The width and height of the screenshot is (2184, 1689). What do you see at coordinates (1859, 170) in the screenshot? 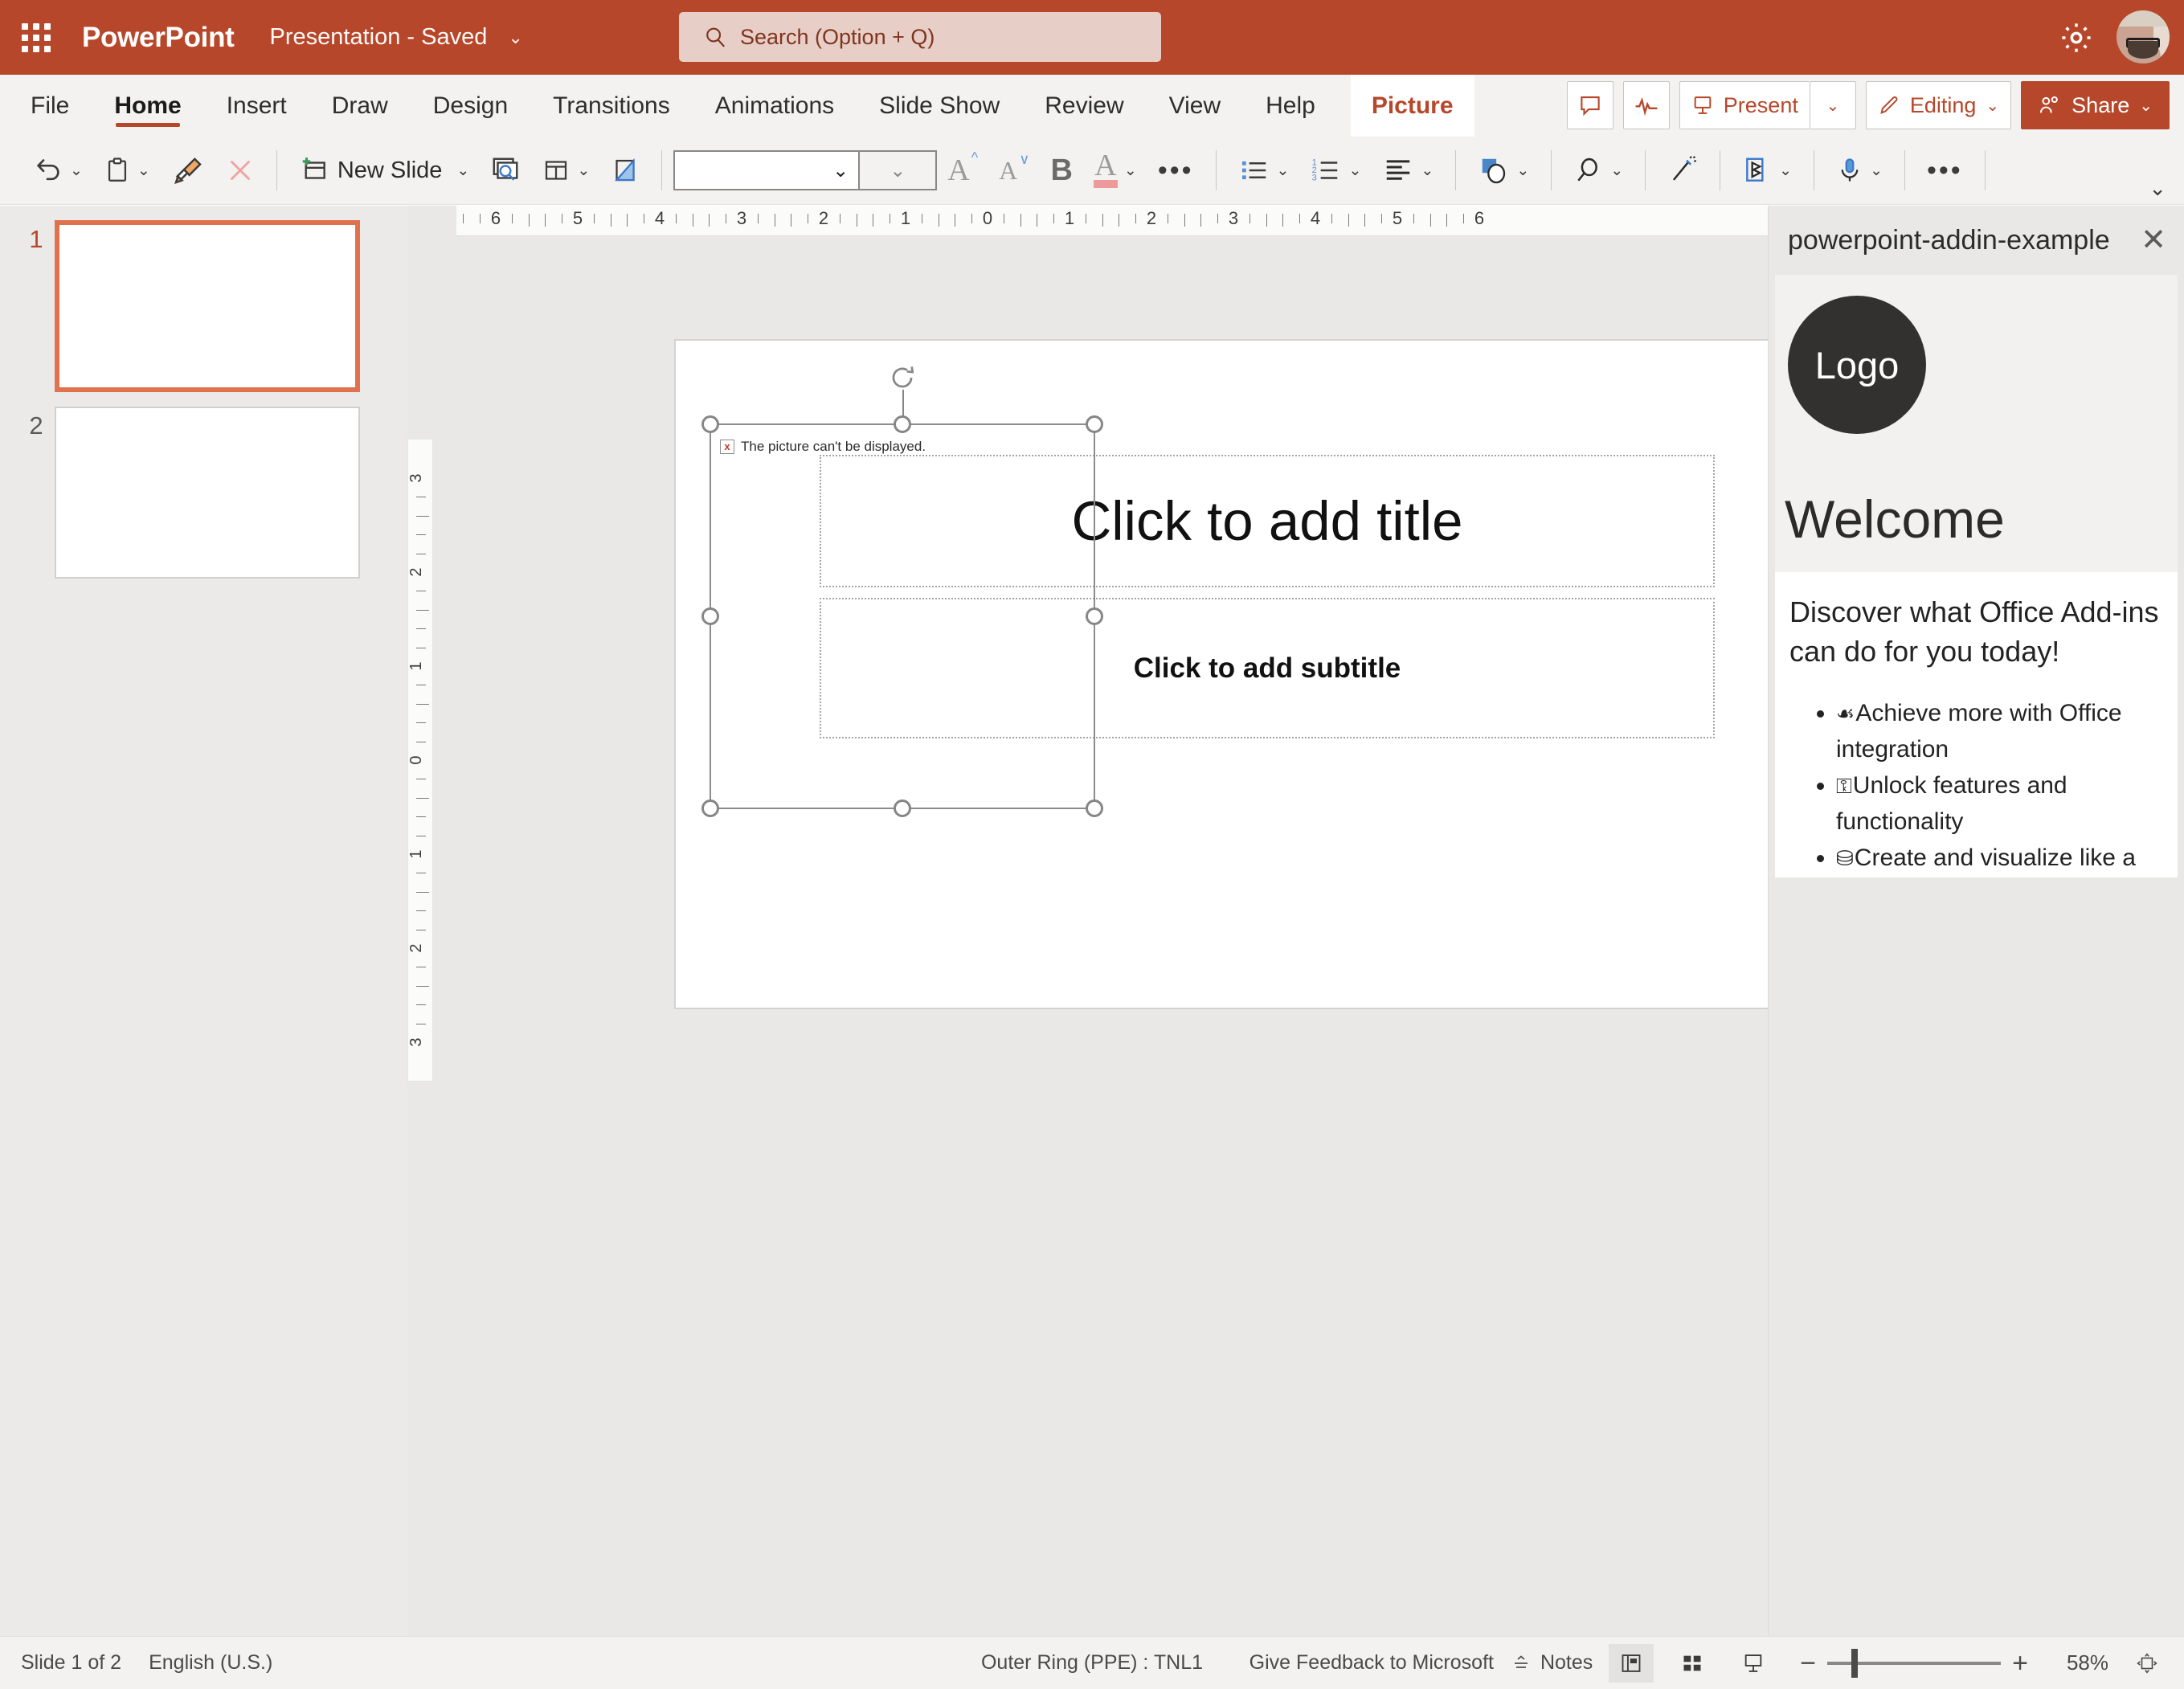
I see `dictate-button: ⌄` at bounding box center [1859, 170].